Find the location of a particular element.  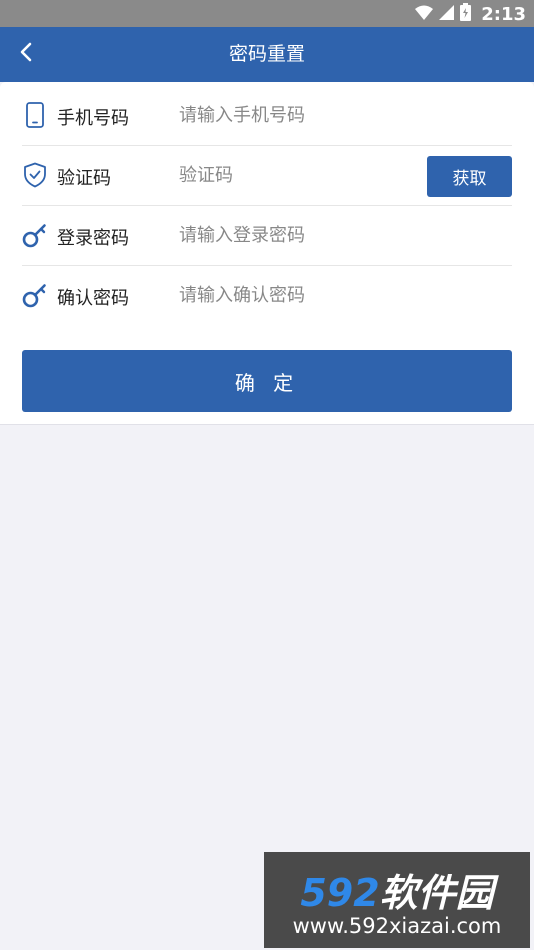

confirm-password-input is located at coordinates (294, 295).